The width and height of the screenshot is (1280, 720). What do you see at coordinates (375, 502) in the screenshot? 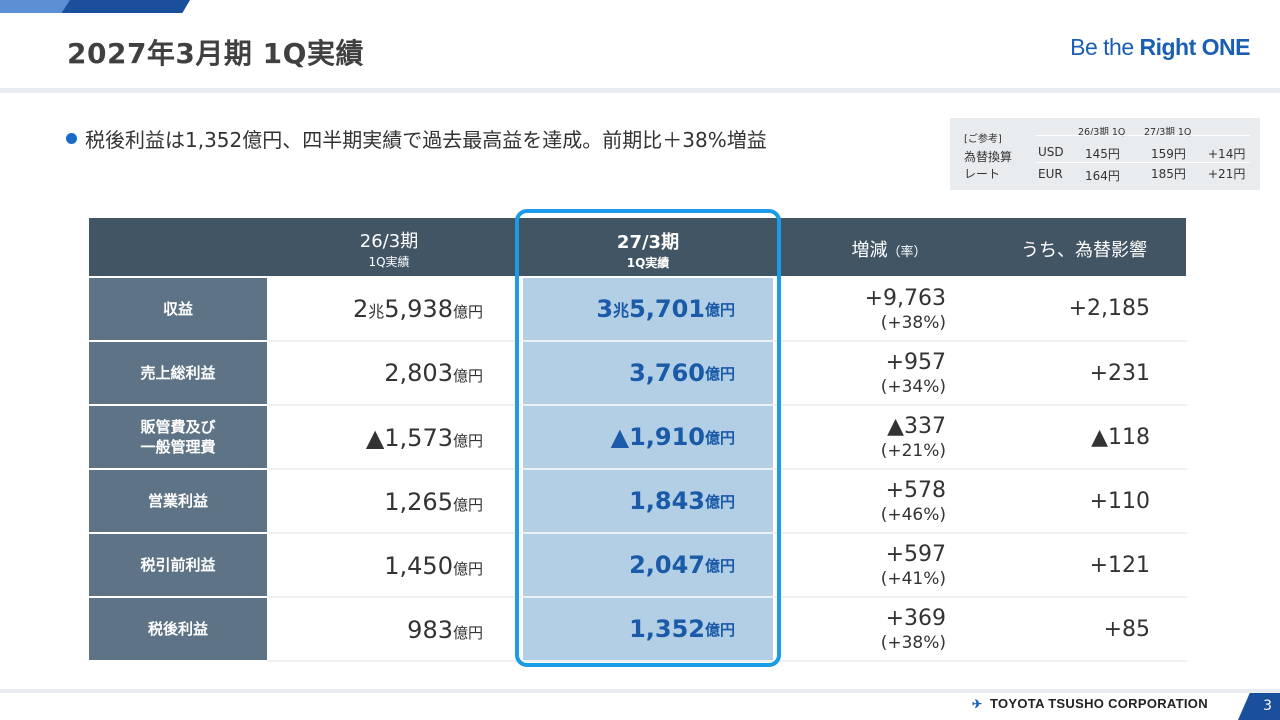
I see `prev-value: 1,265億円` at bounding box center [375, 502].